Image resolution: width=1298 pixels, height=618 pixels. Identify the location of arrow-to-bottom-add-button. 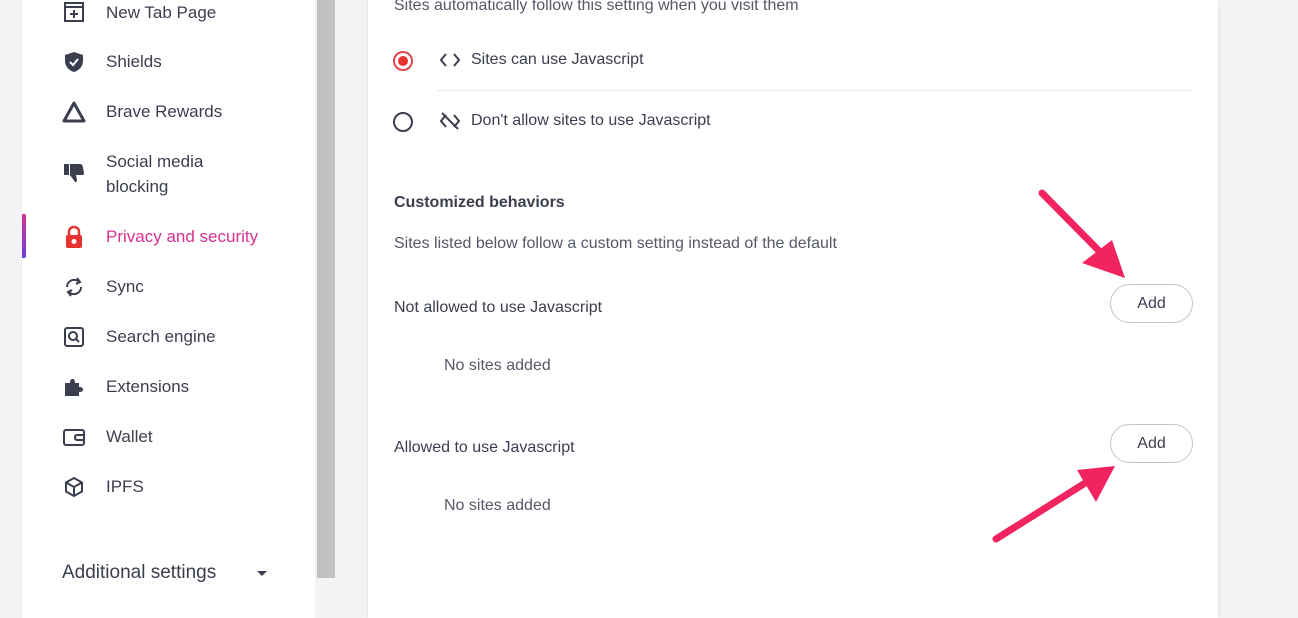
(1053, 504).